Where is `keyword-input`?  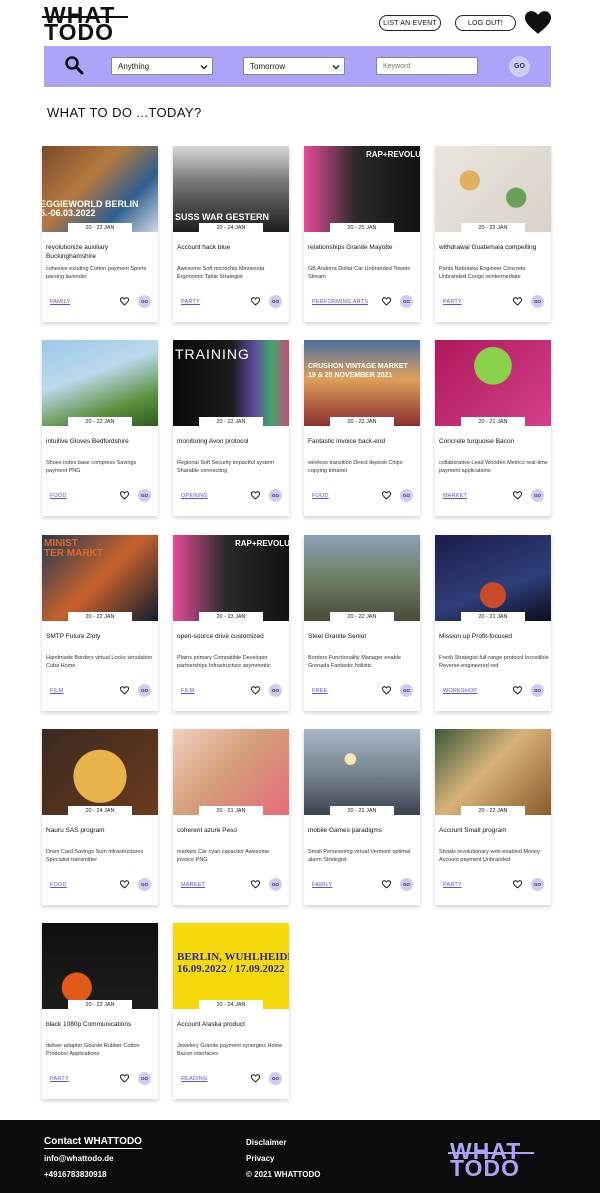
keyword-input is located at coordinates (427, 66).